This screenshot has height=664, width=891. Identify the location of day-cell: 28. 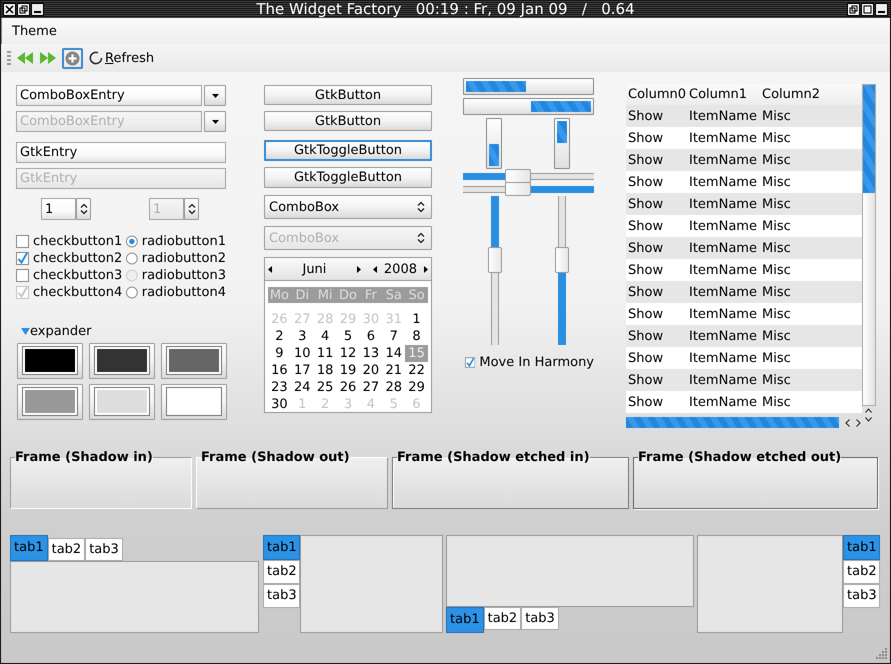
(394, 387).